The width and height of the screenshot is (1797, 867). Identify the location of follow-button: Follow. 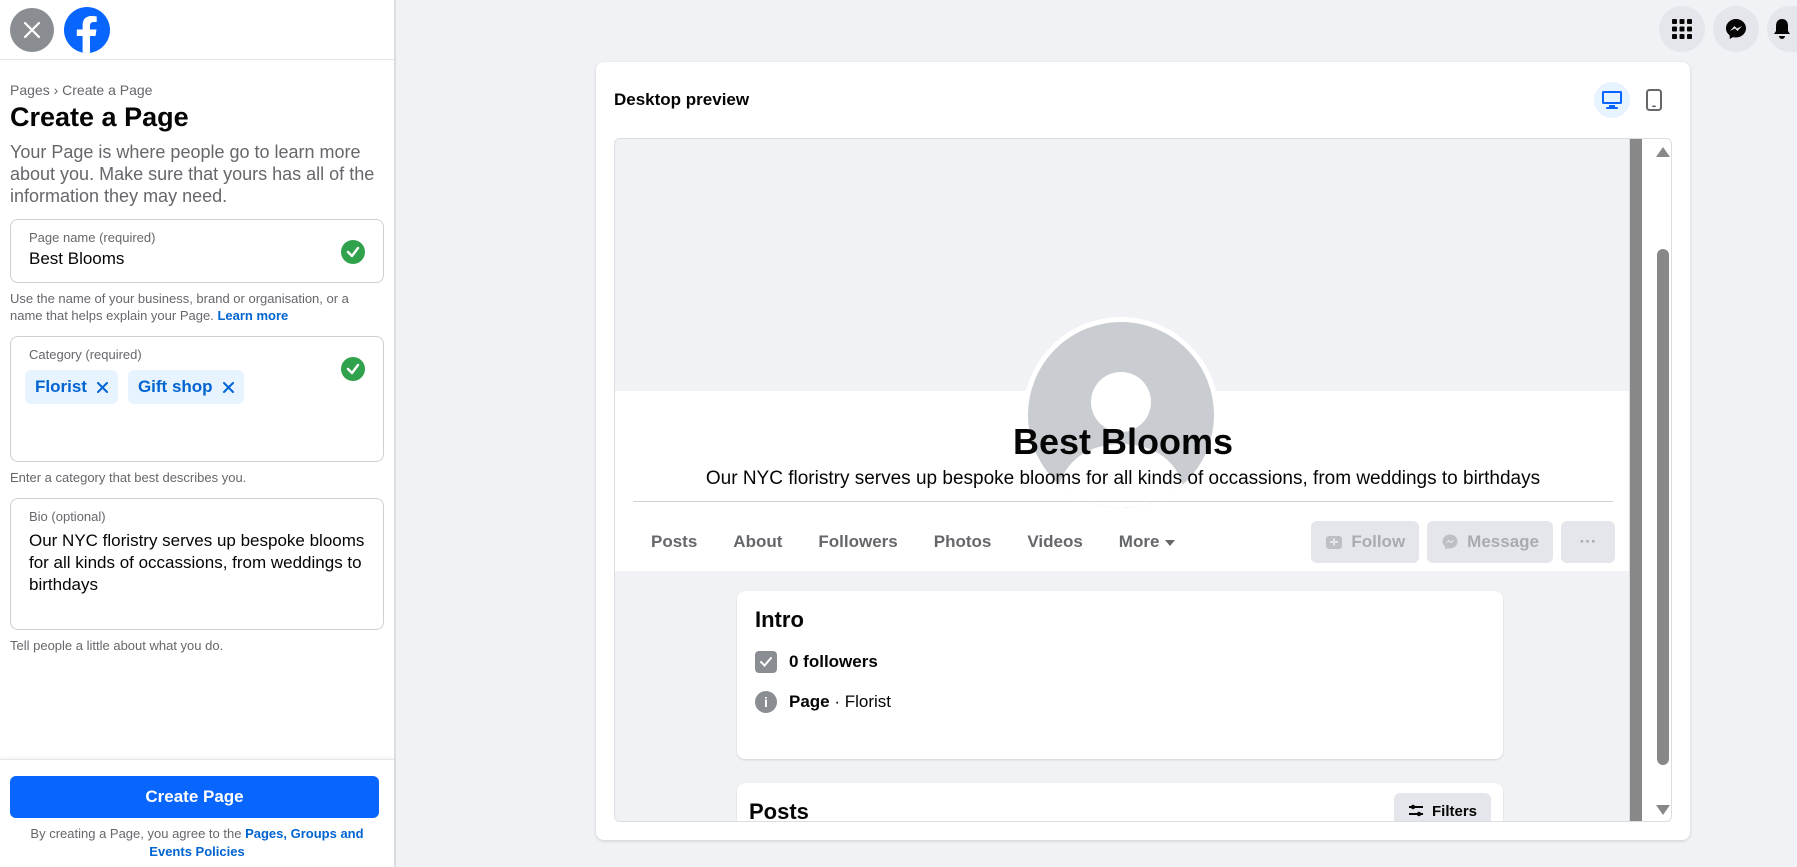
(1365, 542).